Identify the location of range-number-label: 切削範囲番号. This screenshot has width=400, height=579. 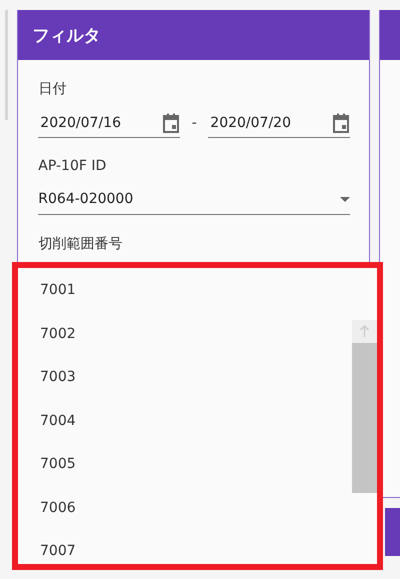
(81, 244).